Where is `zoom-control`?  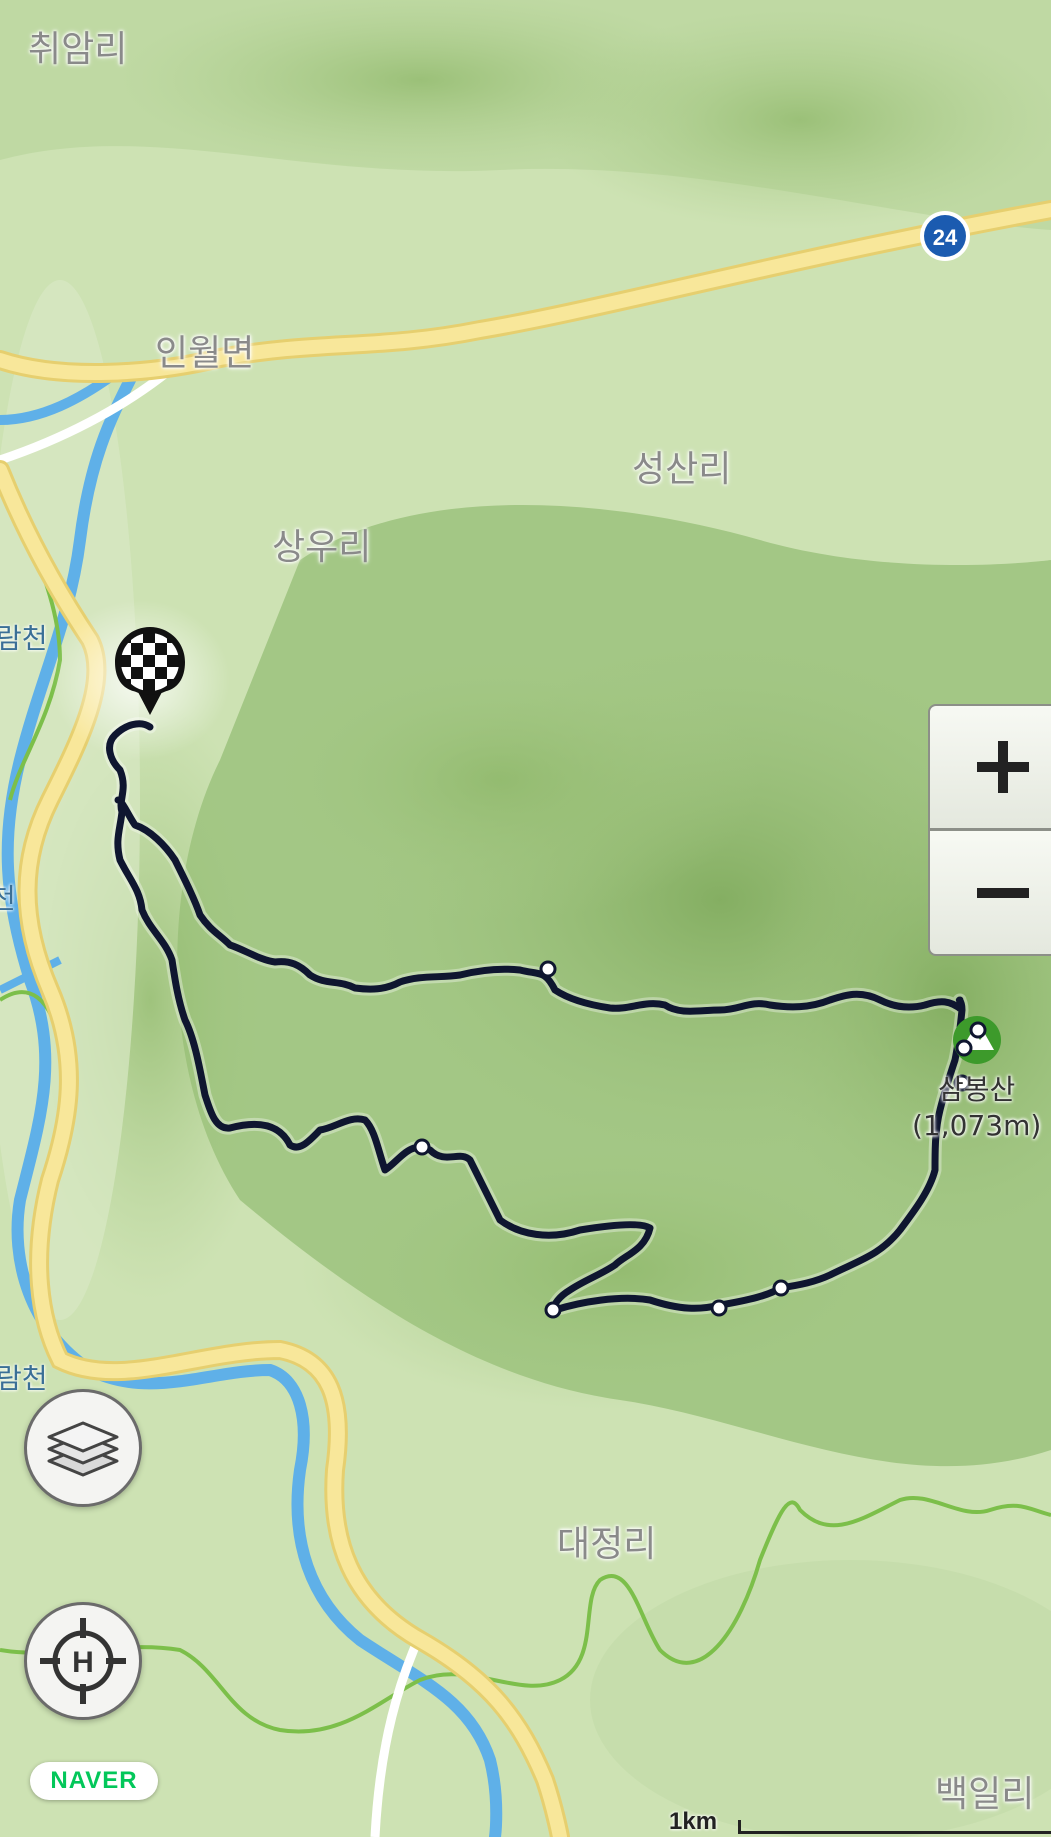 zoom-control is located at coordinates (989, 831).